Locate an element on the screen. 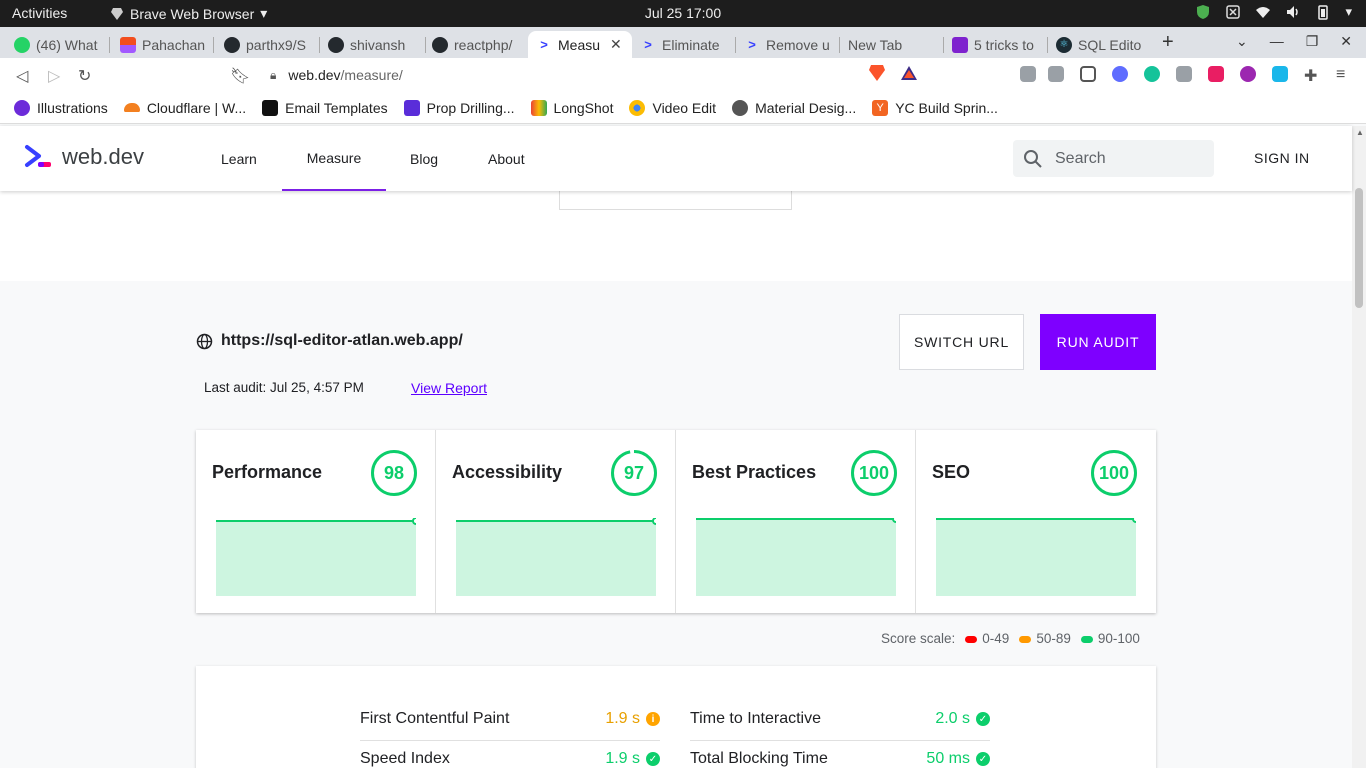 The width and height of the screenshot is (1366, 768). nav-learn: Learn is located at coordinates (239, 158).